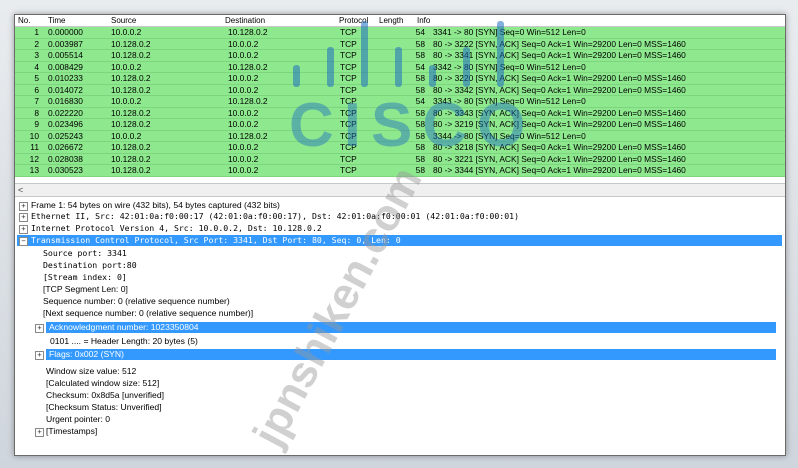 The width and height of the screenshot is (798, 468). I want to click on detail-checksum: Checksum: 0x8d5a [unverified], so click(105, 395).